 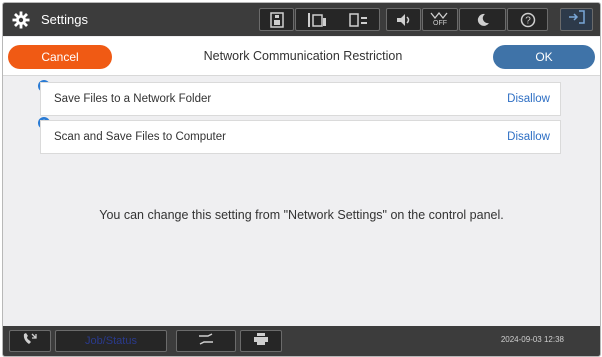 What do you see at coordinates (21, 20) in the screenshot?
I see `gear-icon` at bounding box center [21, 20].